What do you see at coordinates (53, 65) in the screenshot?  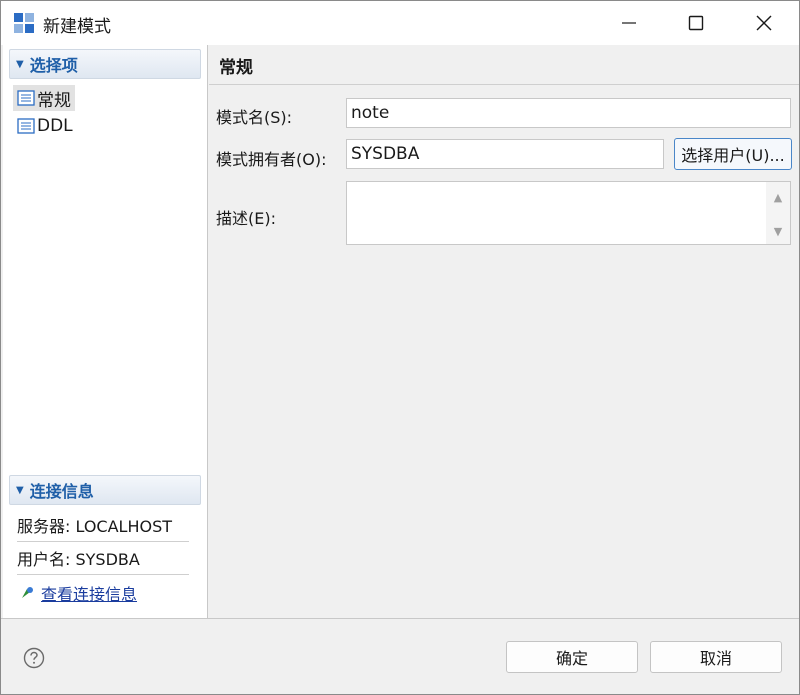 I see `selection-header-label: 选择项` at bounding box center [53, 65].